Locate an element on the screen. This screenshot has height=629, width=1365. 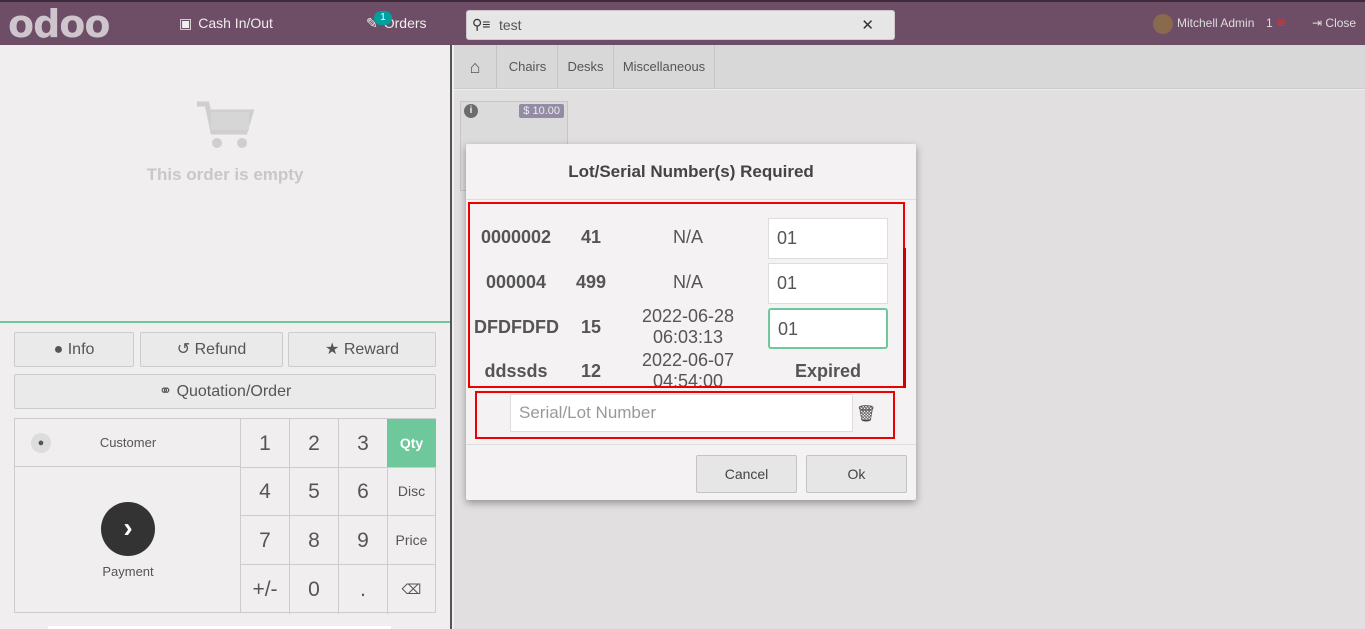
home-category-button: ⌂ is located at coordinates (475, 67).